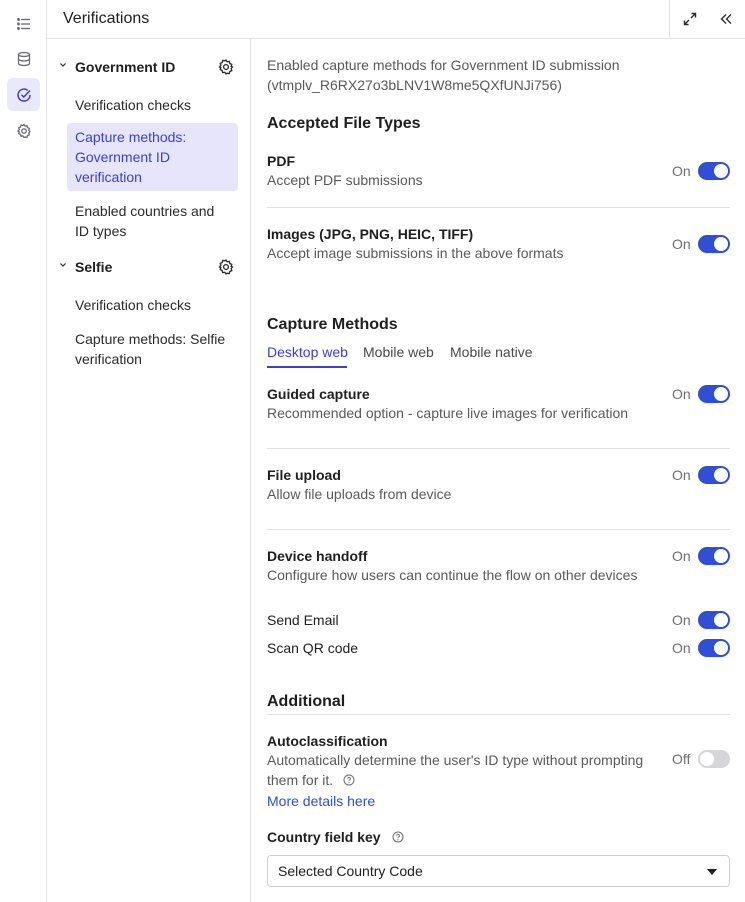 This screenshot has width=745, height=902. Describe the element at coordinates (152, 349) in the screenshot. I see `nav-item-capture-methods-selfie: Capture methods: Selfie verification` at that location.